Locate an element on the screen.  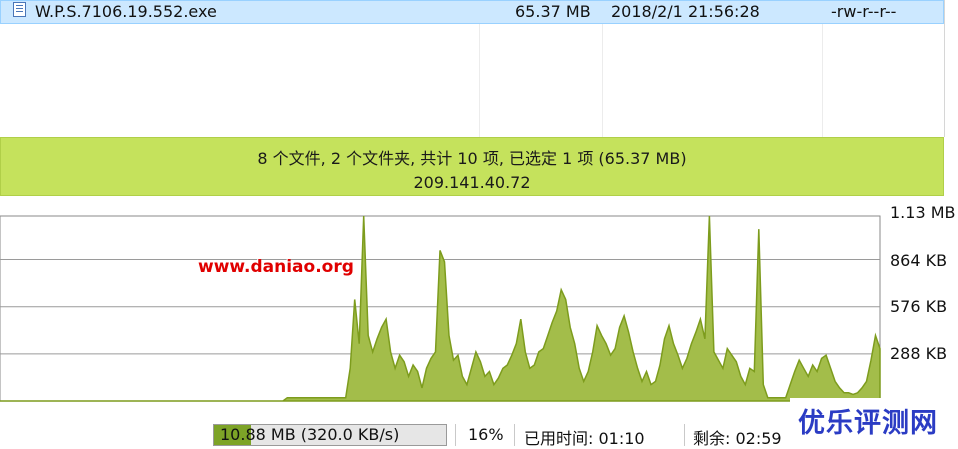
server-ip: 209.141.40.72 is located at coordinates (472, 182).